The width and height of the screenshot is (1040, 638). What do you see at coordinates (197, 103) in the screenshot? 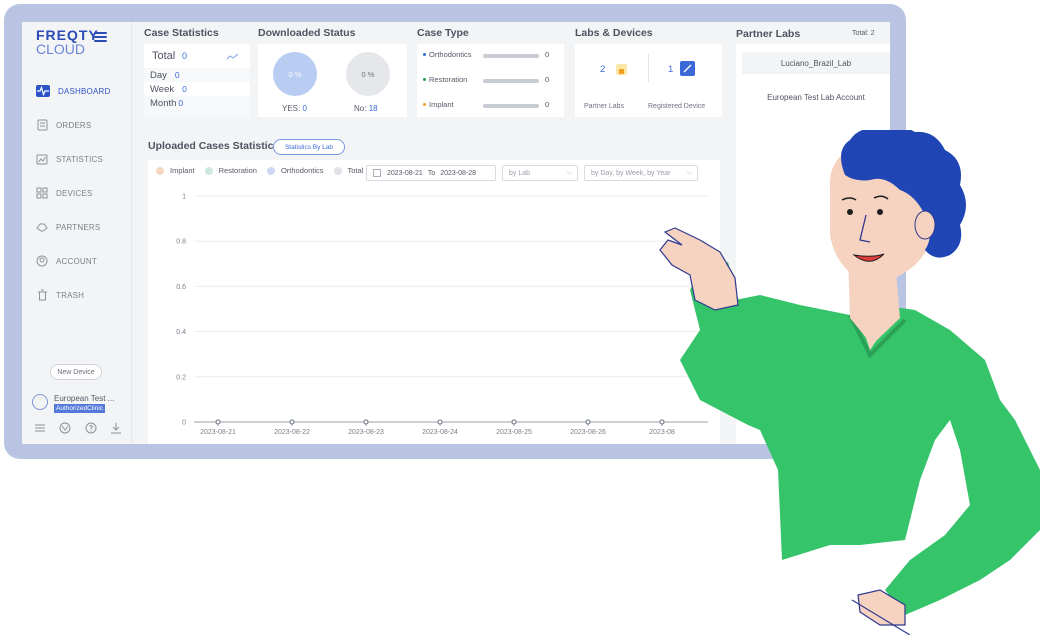
I see `month-row: Month 0` at bounding box center [197, 103].